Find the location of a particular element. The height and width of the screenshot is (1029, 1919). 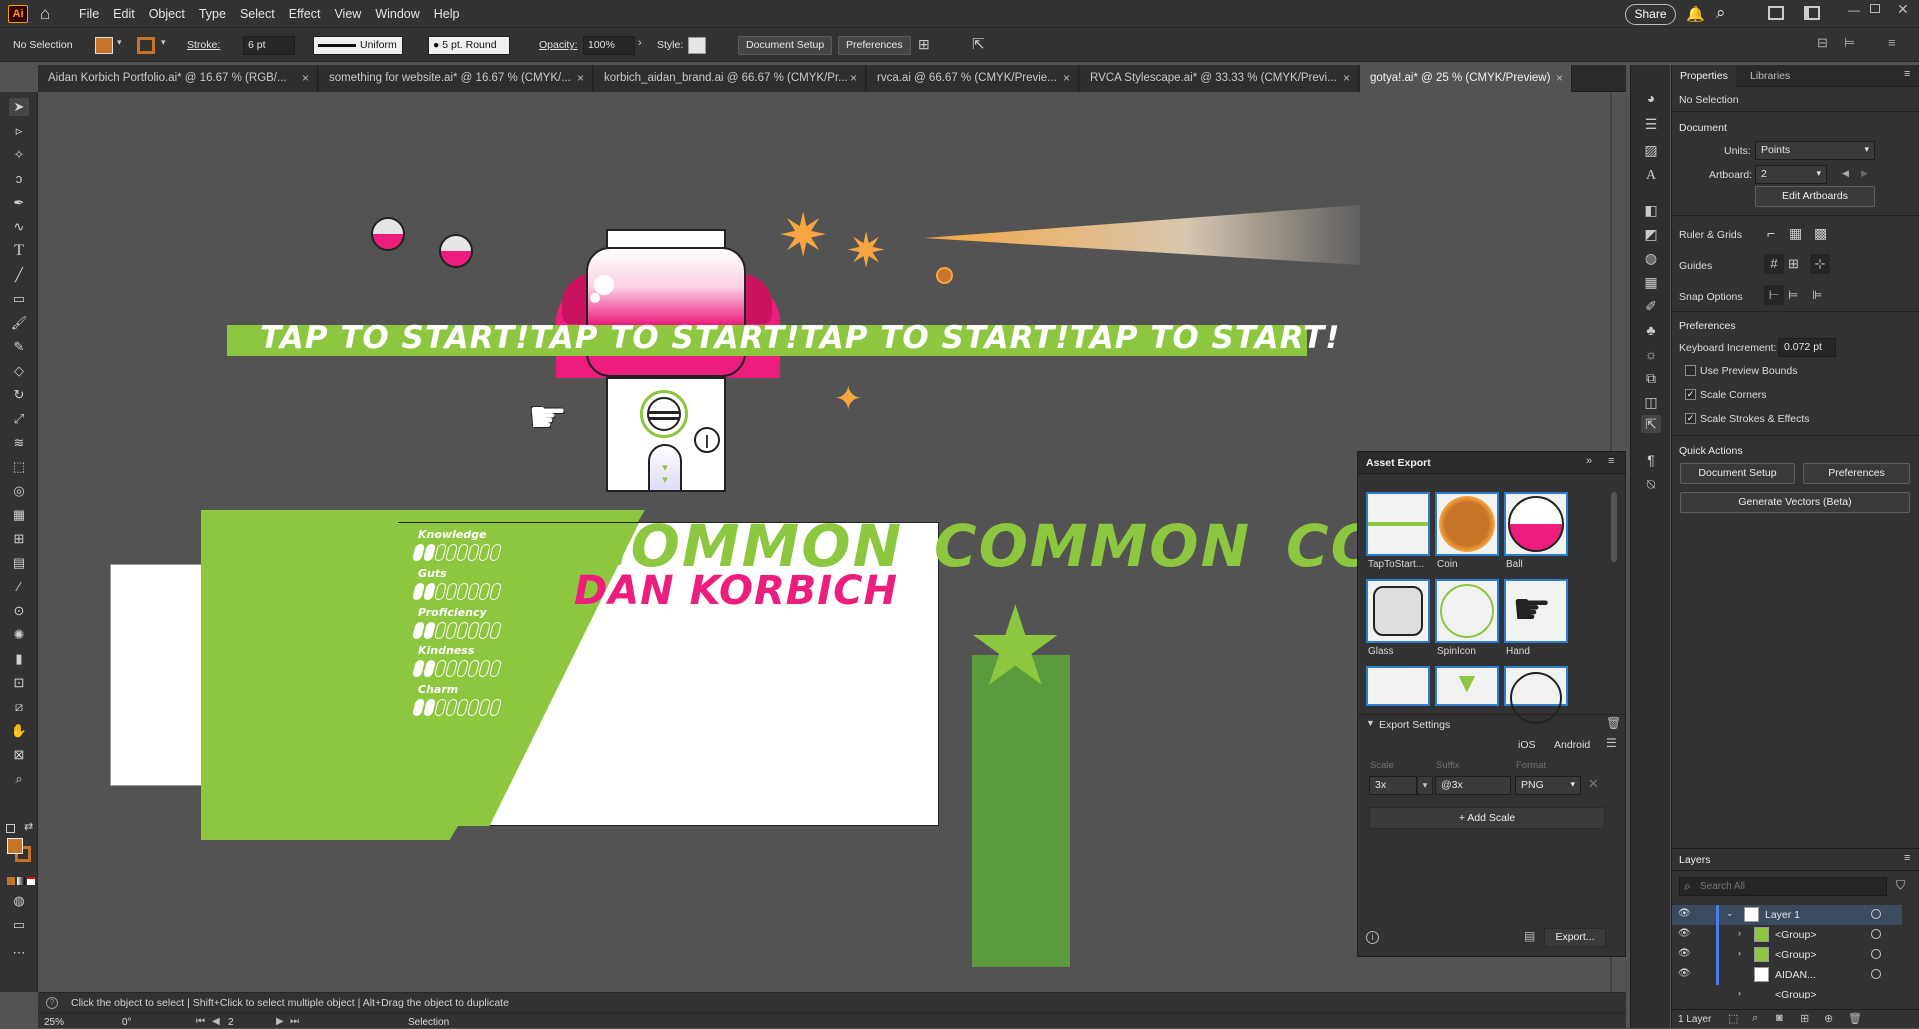

print-tiling-tool-icon: ⊠ is located at coordinates (19, 755).